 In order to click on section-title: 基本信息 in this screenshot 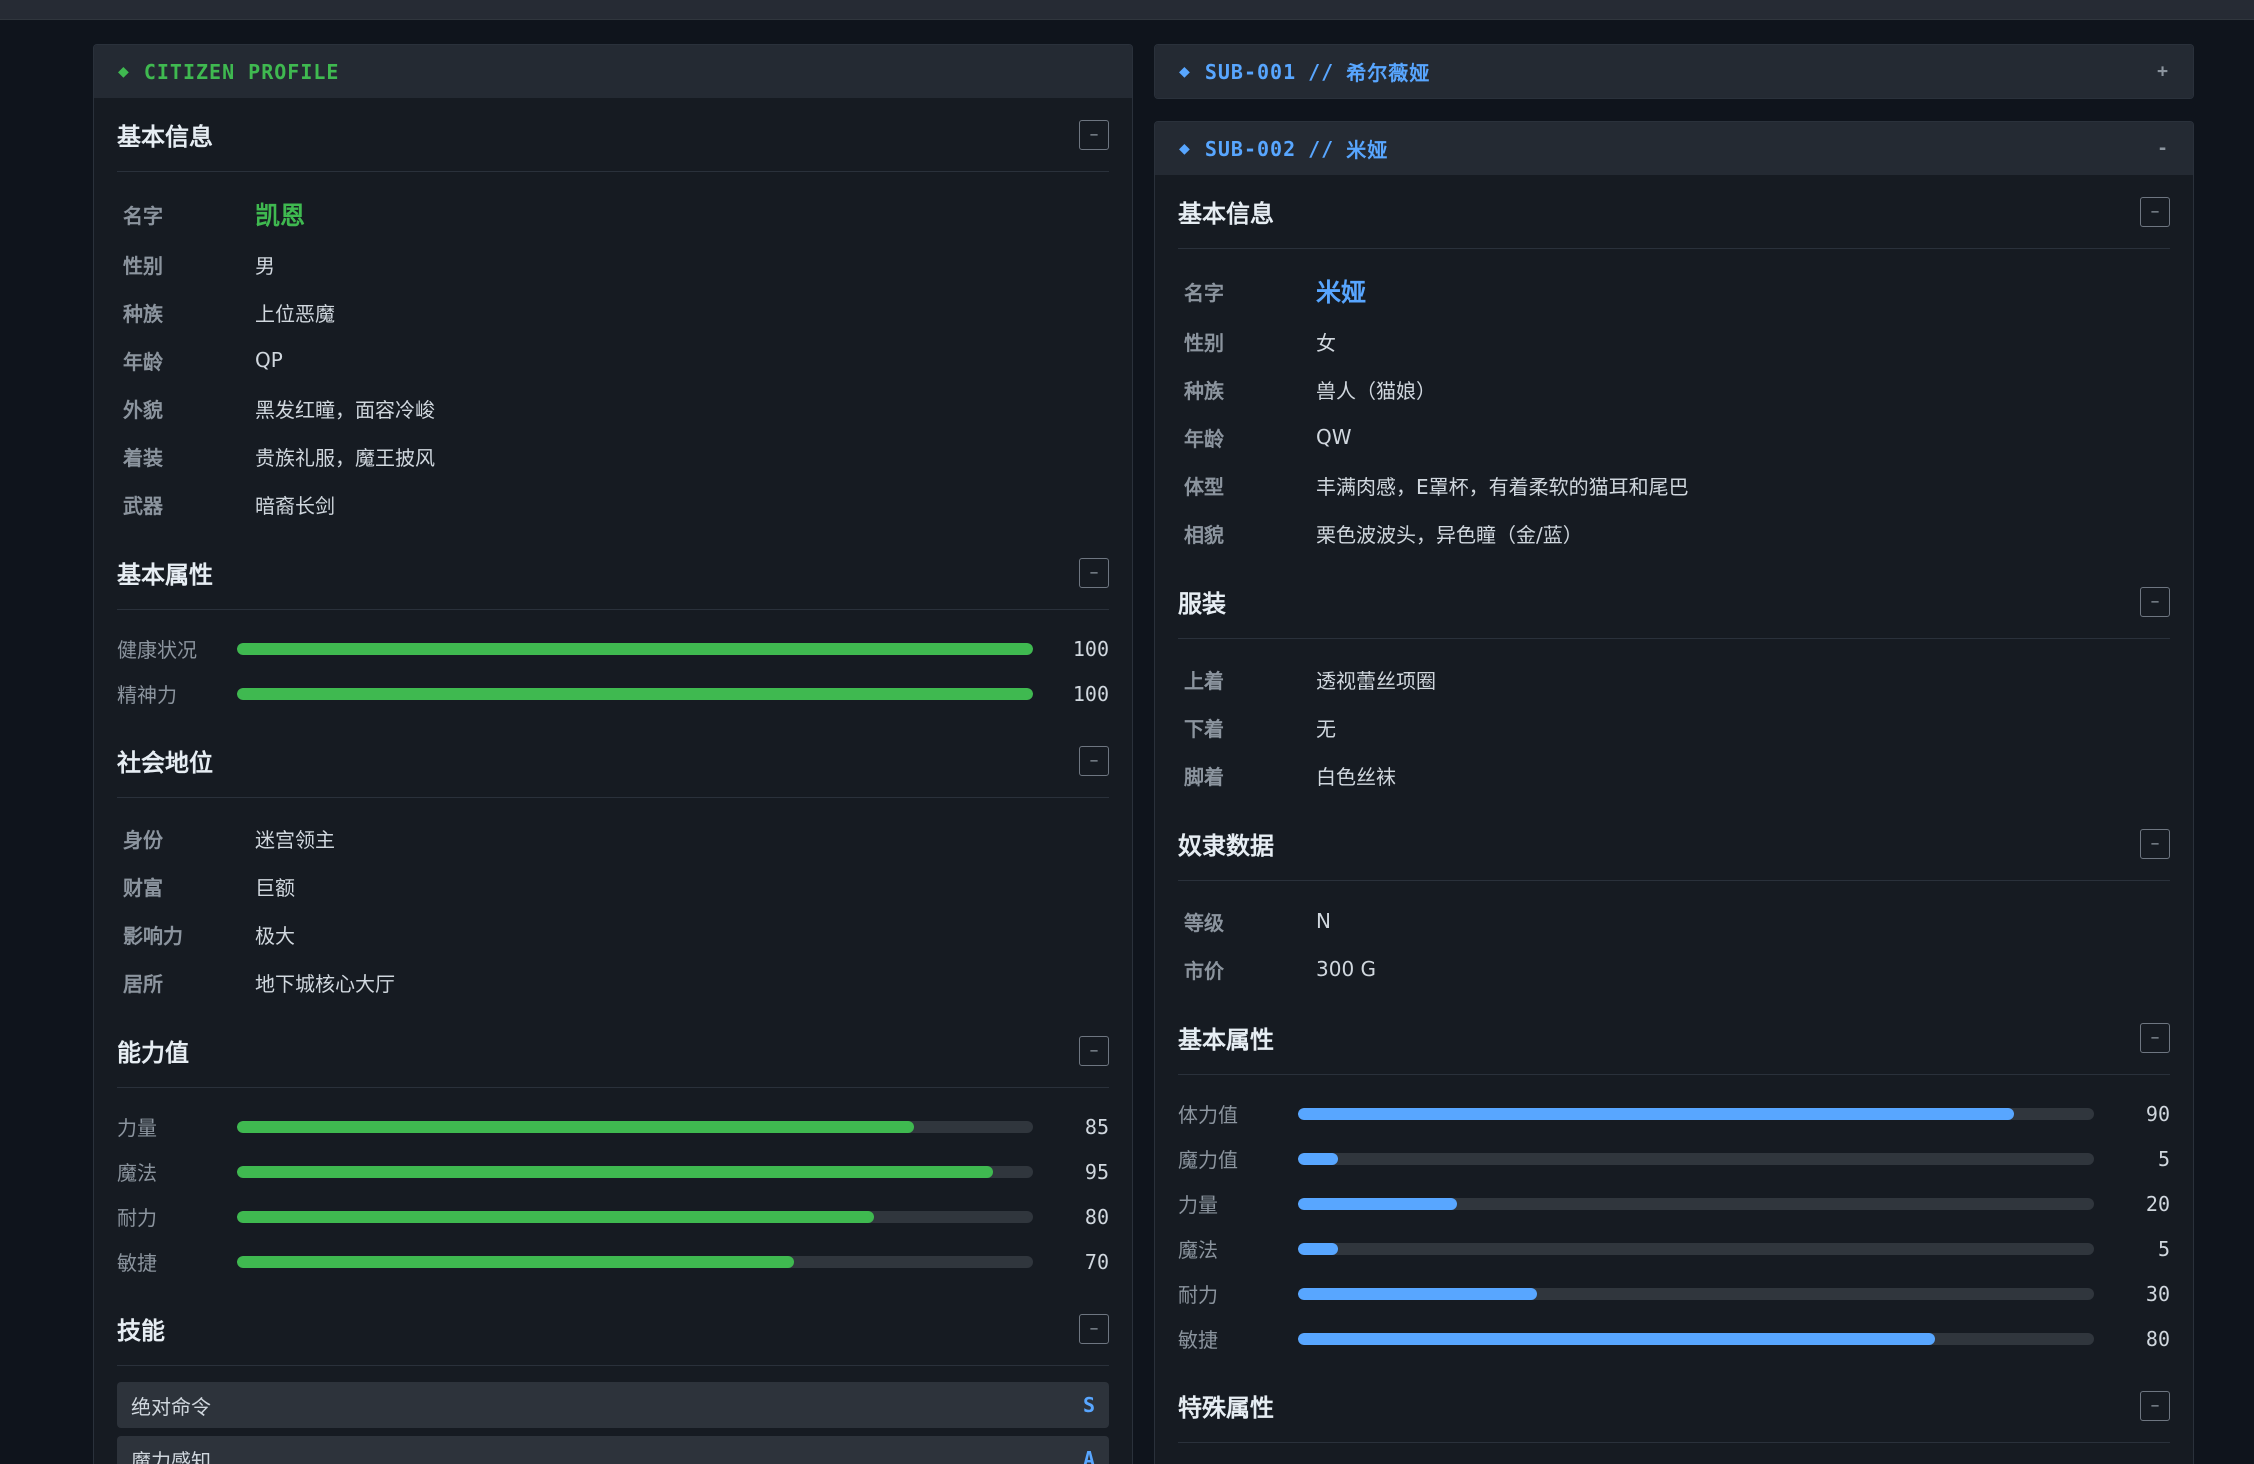, I will do `click(1226, 214)`.